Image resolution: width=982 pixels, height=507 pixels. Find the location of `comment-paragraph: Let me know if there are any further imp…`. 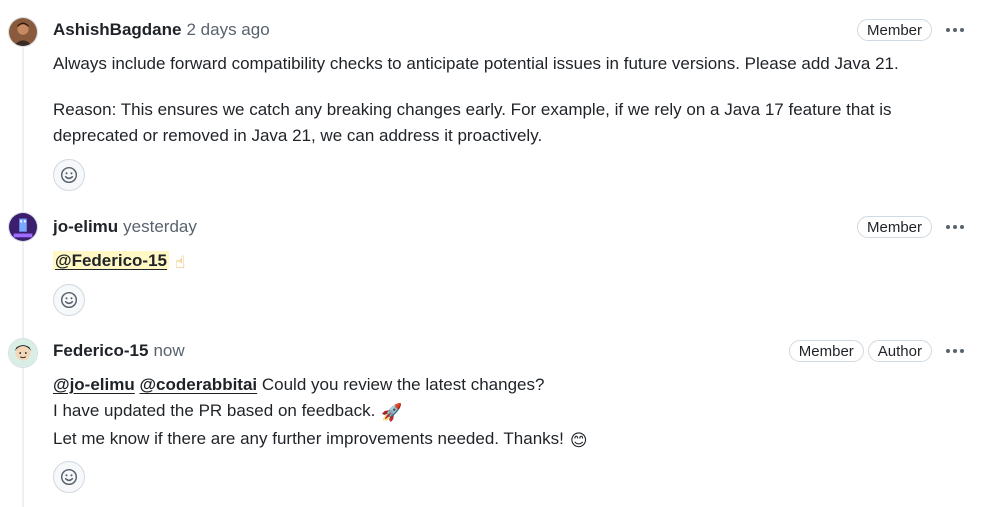

comment-paragraph: Let me know if there are any further imp… is located at coordinates (320, 440).